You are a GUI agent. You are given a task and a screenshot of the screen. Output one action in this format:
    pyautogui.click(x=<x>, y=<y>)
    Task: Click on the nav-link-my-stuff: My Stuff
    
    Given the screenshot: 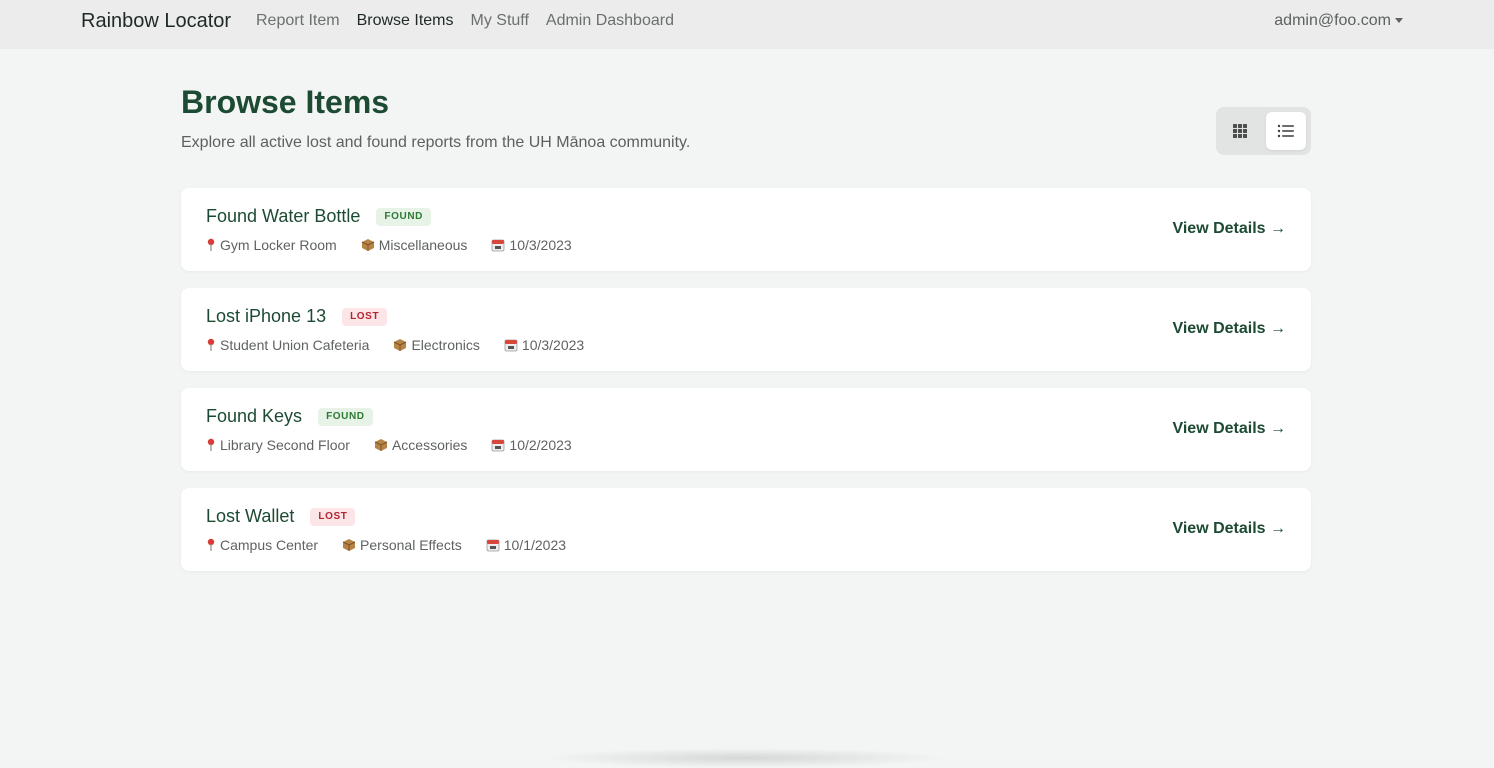 What is the action you would take?
    pyautogui.click(x=500, y=21)
    